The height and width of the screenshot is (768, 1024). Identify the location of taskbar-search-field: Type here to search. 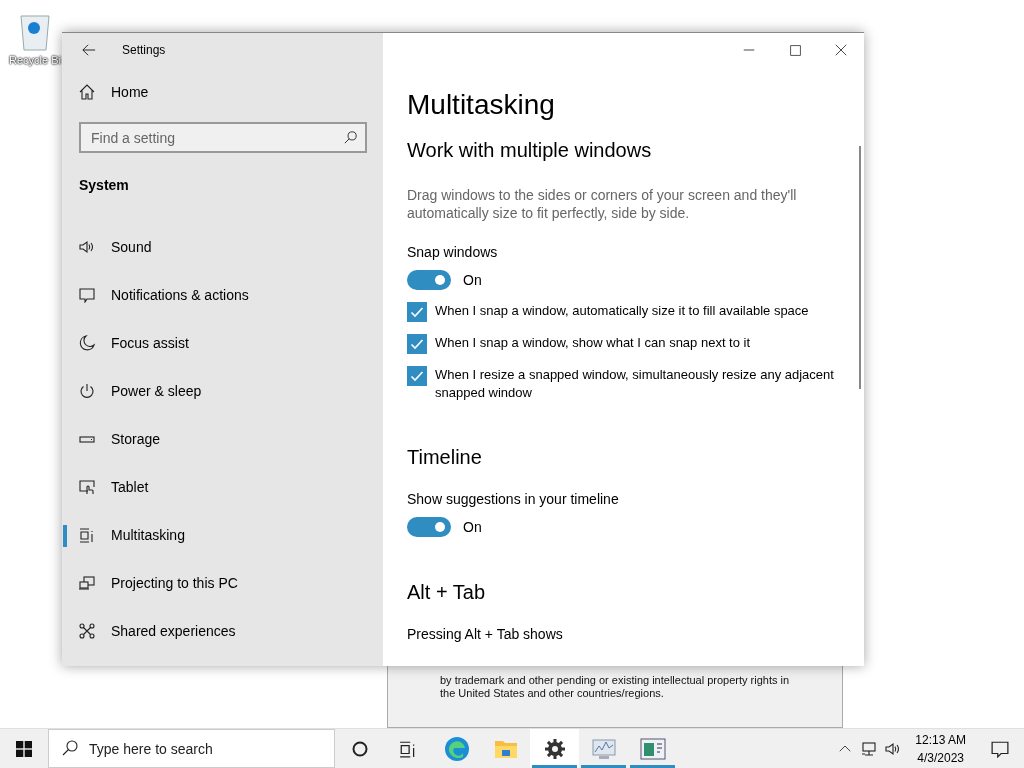
(191, 748).